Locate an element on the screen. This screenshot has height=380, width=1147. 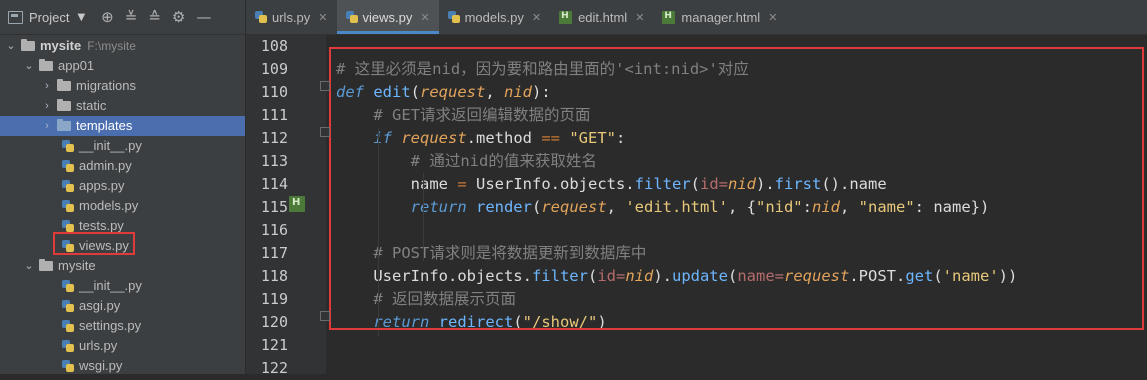
tree-item: urls.py is located at coordinates (122, 346).